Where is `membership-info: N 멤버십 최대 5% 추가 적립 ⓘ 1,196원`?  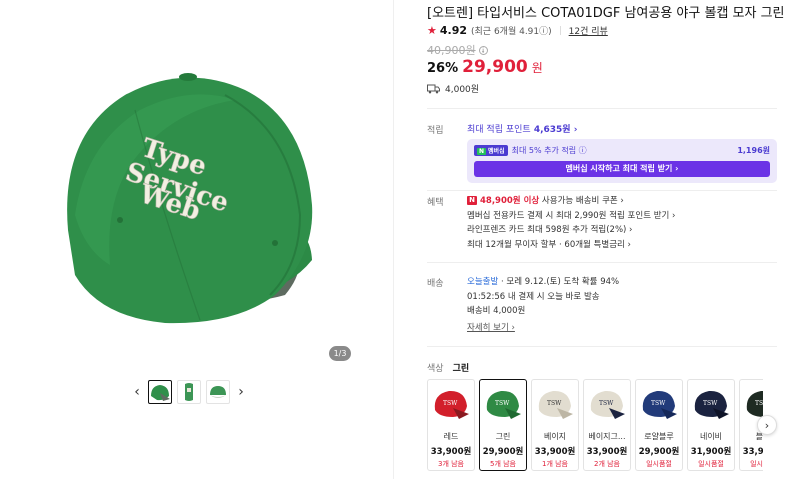
membership-info: N 멤버십 최대 5% 추가 적립 ⓘ 1,196원 is located at coordinates (622, 150).